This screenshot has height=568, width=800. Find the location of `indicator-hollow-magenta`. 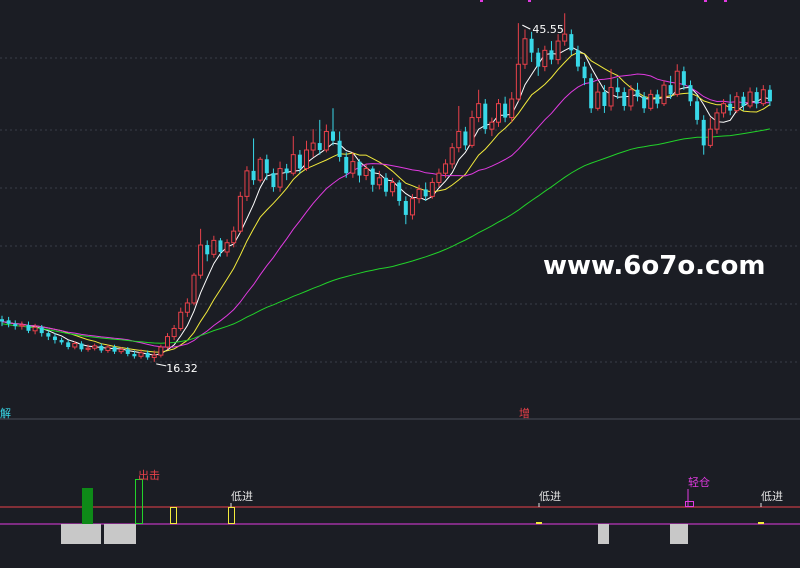

indicator-hollow-magenta is located at coordinates (689, 504).